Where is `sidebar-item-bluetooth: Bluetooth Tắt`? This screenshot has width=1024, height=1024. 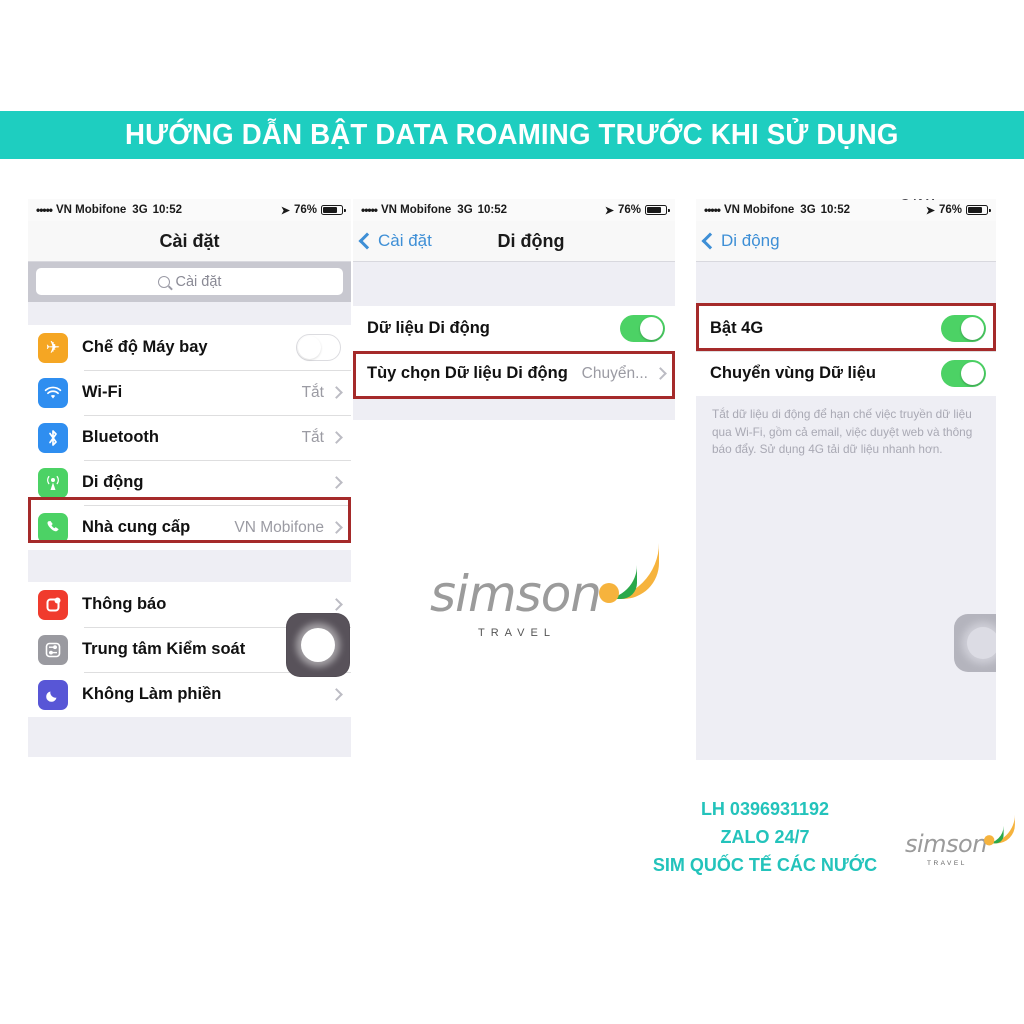
sidebar-item-bluetooth: Bluetooth Tắt is located at coordinates (189, 437).